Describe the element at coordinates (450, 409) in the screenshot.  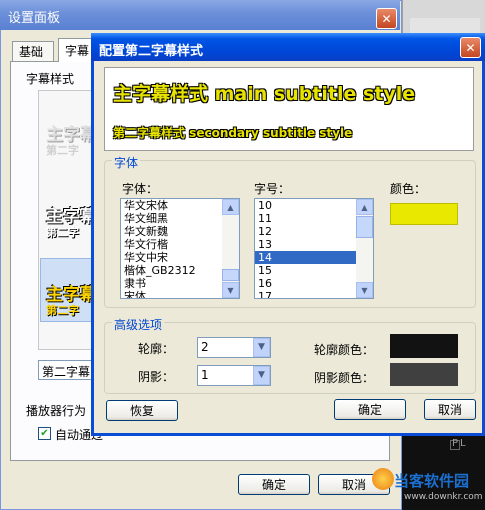
I see `dialog-cancel-button: 取消` at that location.